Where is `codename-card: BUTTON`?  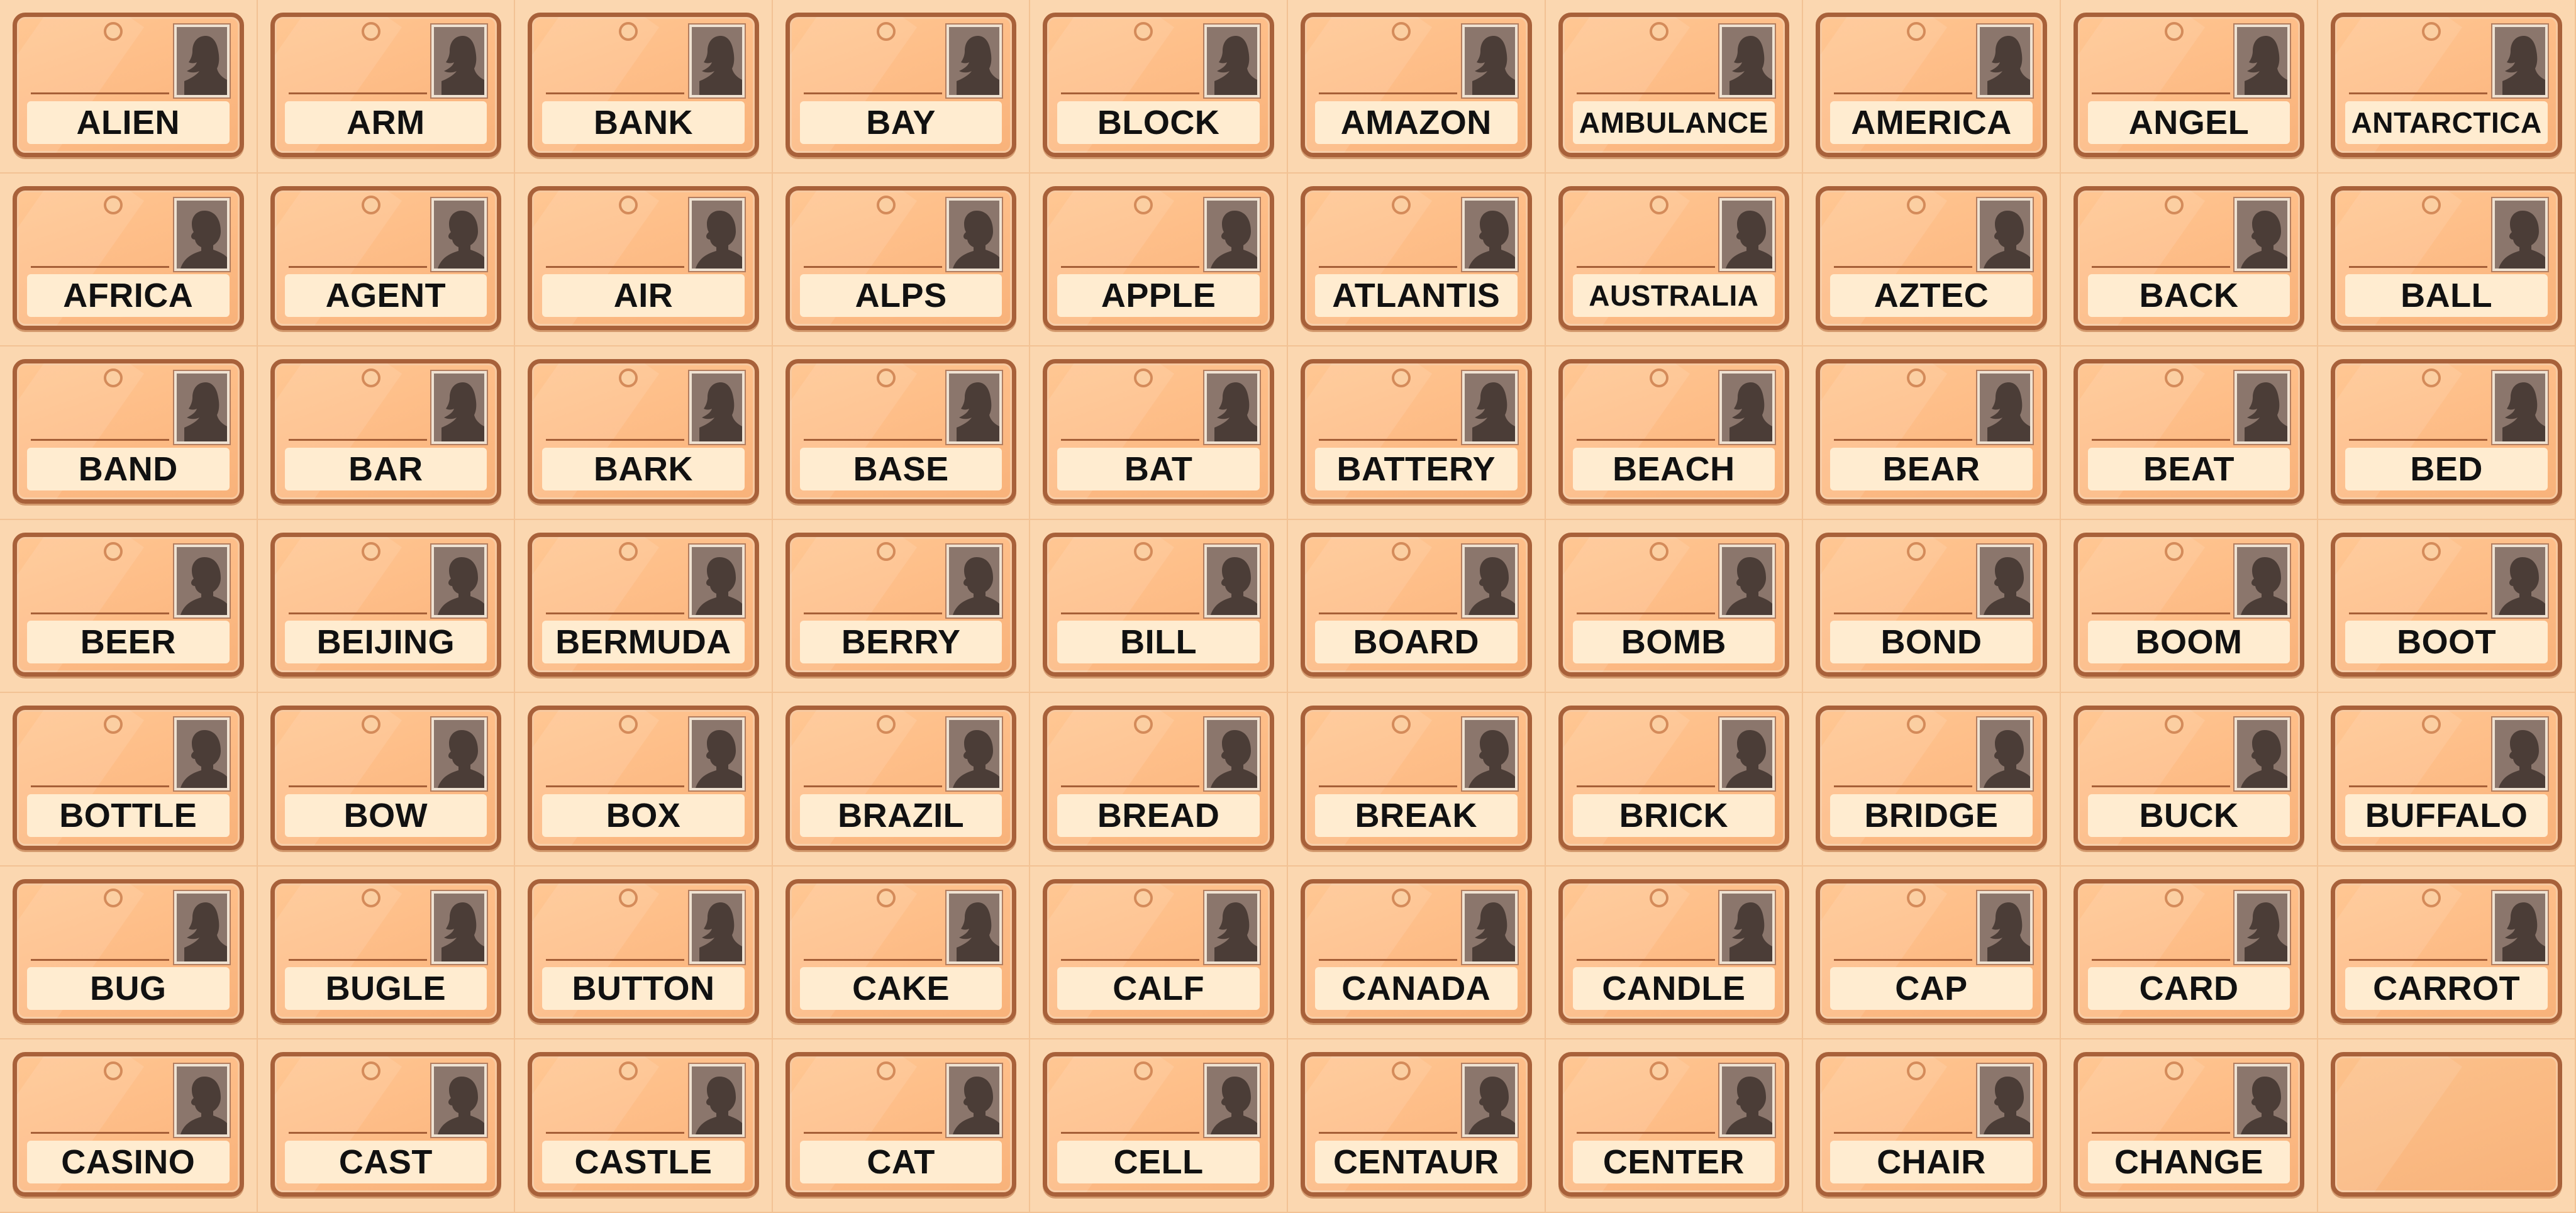 codename-card: BUTTON is located at coordinates (643, 951).